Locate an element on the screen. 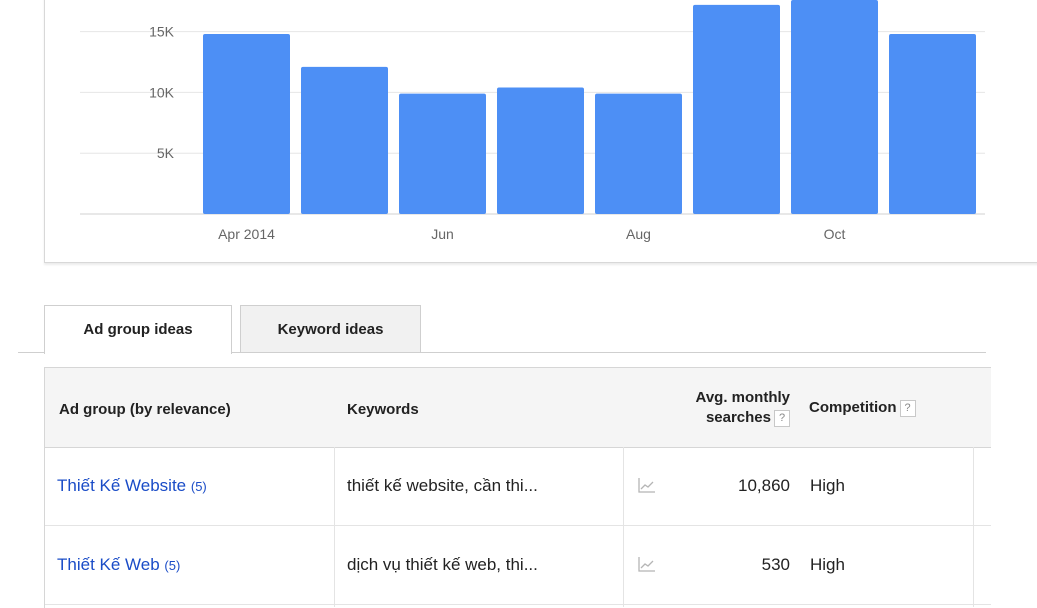  bar-sep-2014 is located at coordinates (736, 109).